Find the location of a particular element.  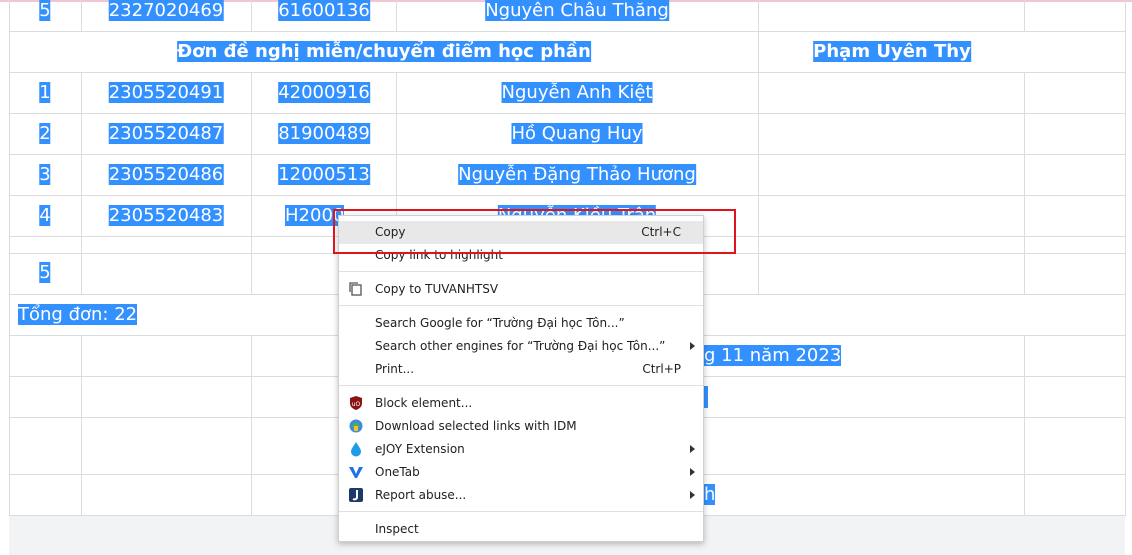

menu-label: Copy to TUVANHTSV is located at coordinates (437, 289).